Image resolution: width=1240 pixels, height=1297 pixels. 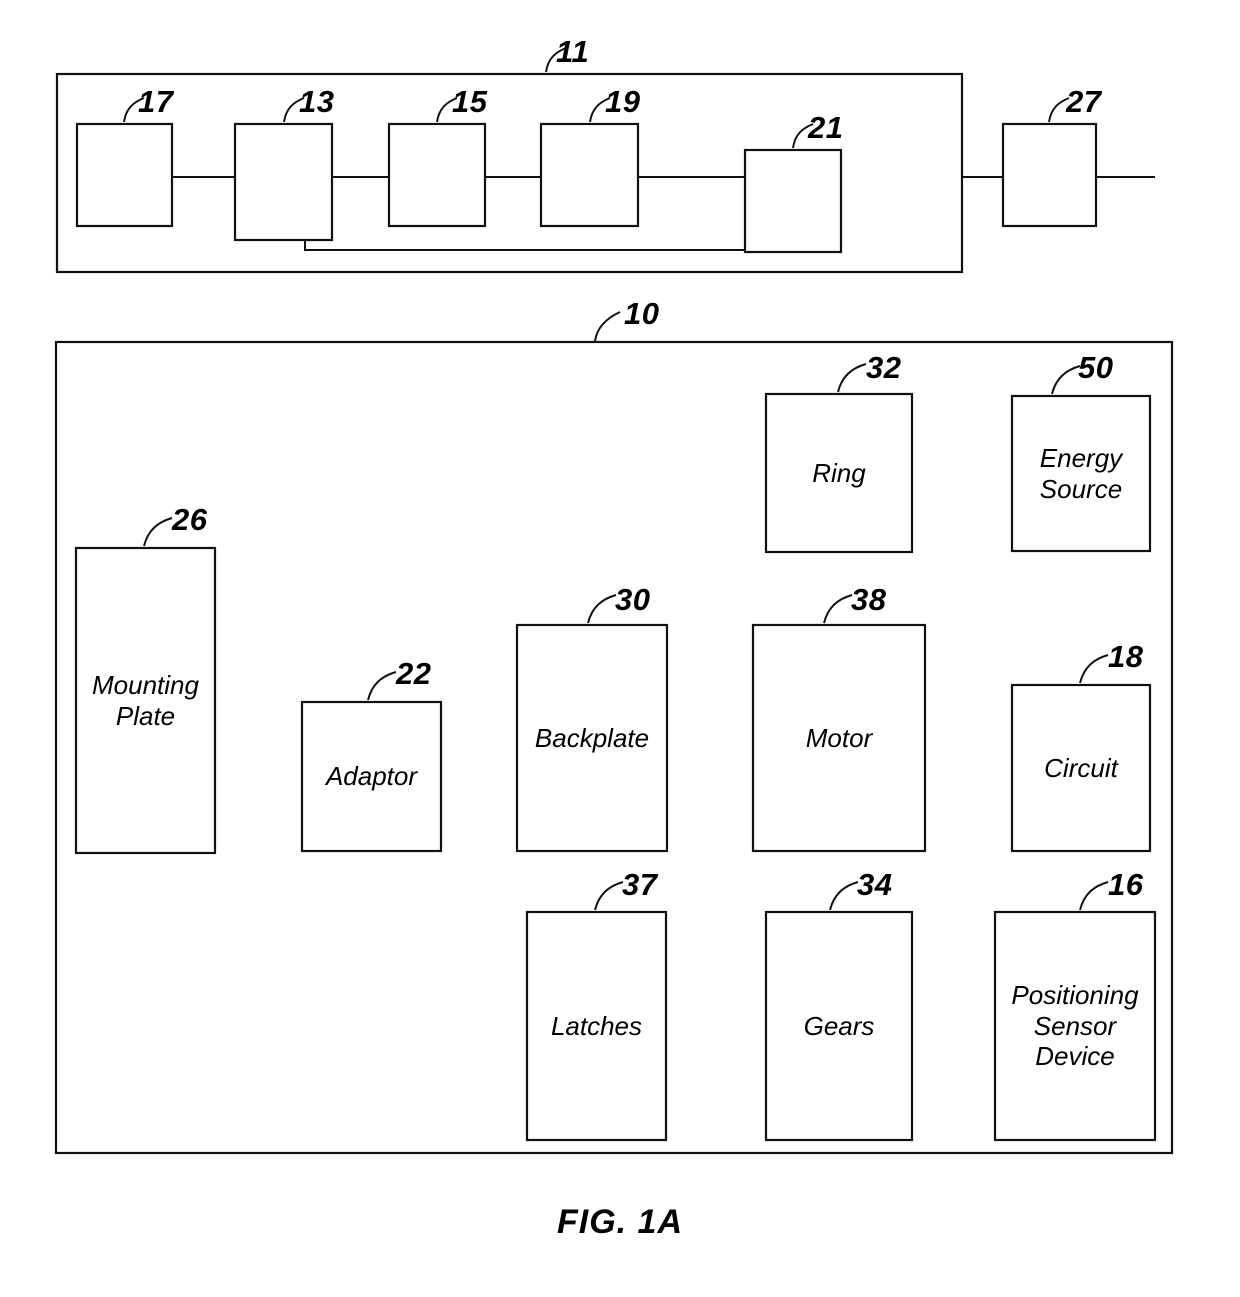 What do you see at coordinates (875, 884) in the screenshot?
I see `block-gears-ref-number: 34` at bounding box center [875, 884].